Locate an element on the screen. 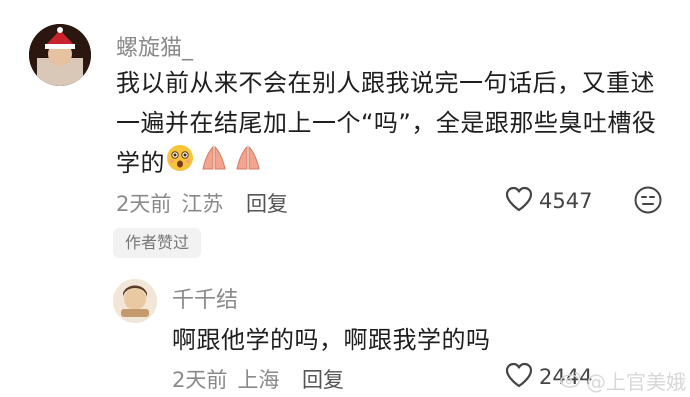  like-button: 4547 is located at coordinates (548, 201).